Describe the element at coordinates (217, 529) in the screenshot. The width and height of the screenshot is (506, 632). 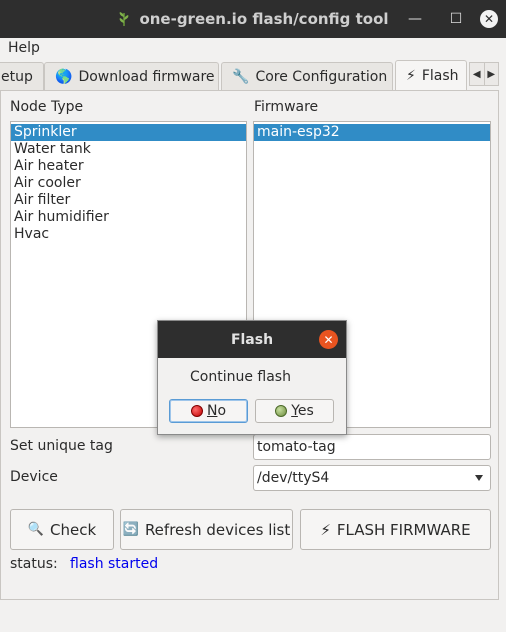
I see `refresh-devices-button-label: Refresh devices list` at that location.